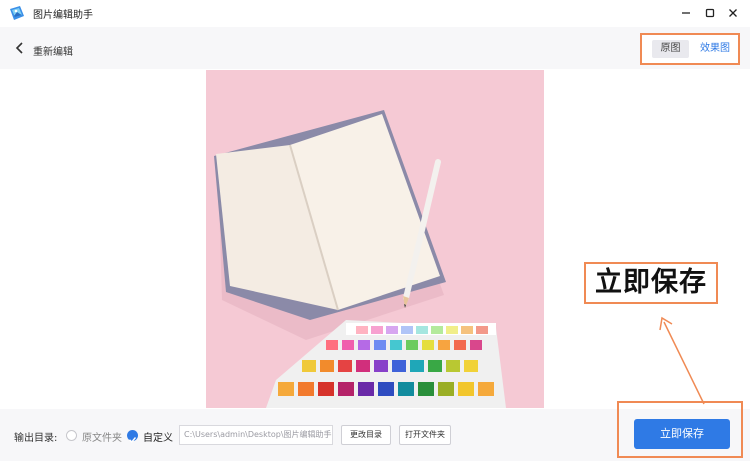  Describe the element at coordinates (375, 48) in the screenshot. I see `edit-header: 重新编辑` at that location.